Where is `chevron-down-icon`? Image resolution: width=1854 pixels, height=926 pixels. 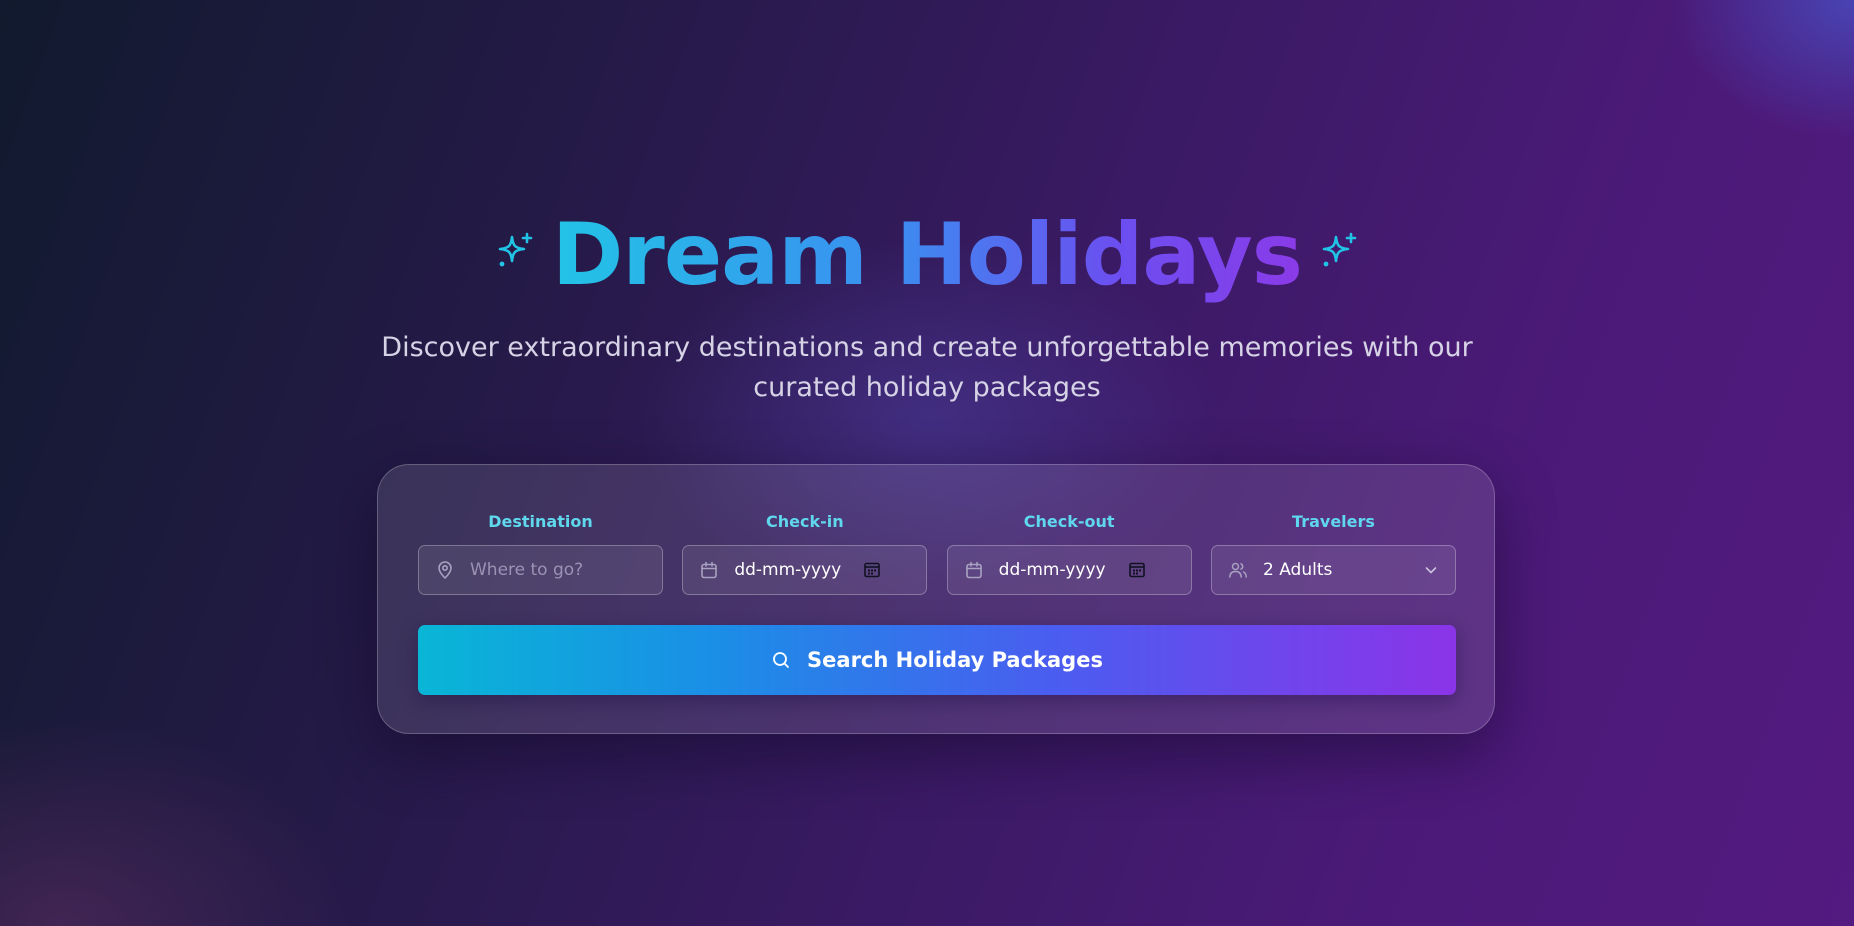 chevron-down-icon is located at coordinates (1431, 570).